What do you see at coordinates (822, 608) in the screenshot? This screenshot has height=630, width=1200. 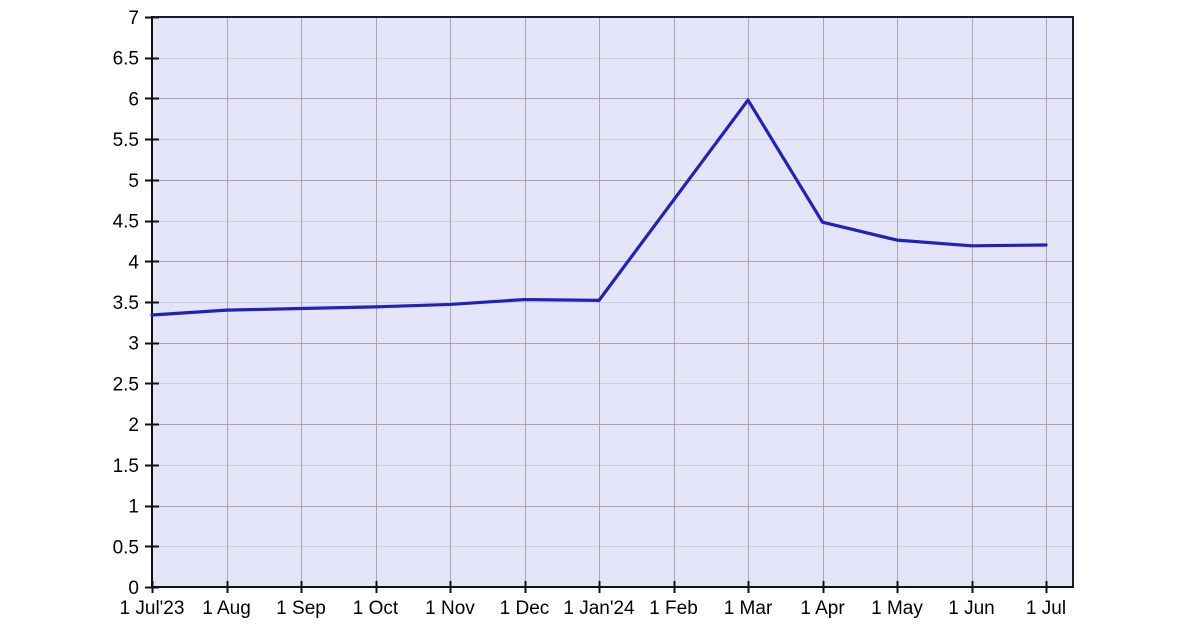 I see `x-axis-tick-label: 1 Apr` at bounding box center [822, 608].